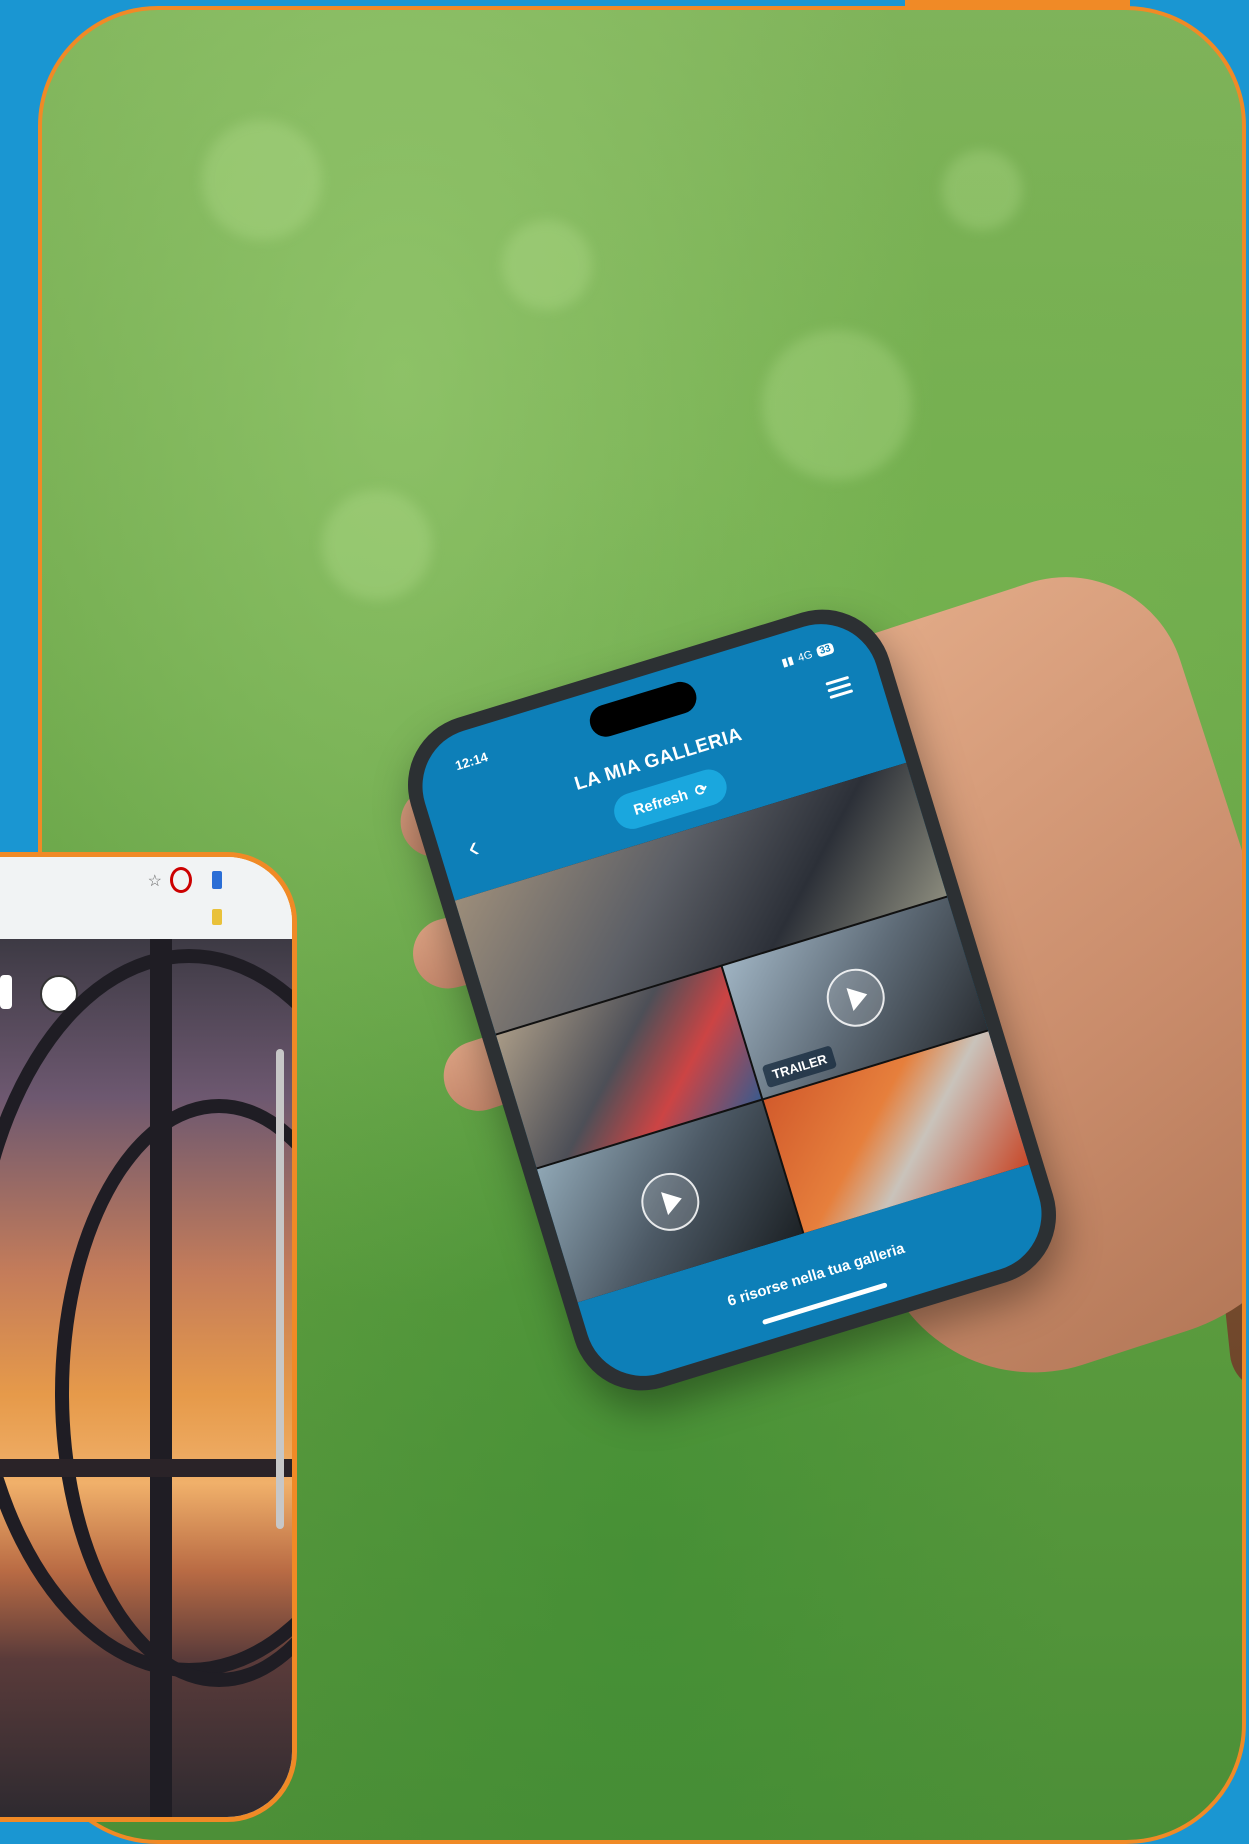 The image size is (1249, 1844). What do you see at coordinates (805, 656) in the screenshot?
I see `network-label: 4G` at bounding box center [805, 656].